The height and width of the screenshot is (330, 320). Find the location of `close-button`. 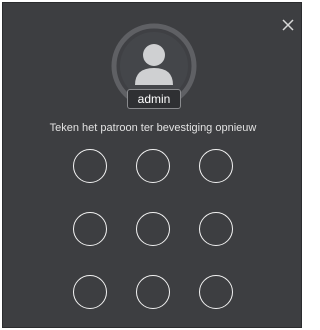

close-button is located at coordinates (288, 25).